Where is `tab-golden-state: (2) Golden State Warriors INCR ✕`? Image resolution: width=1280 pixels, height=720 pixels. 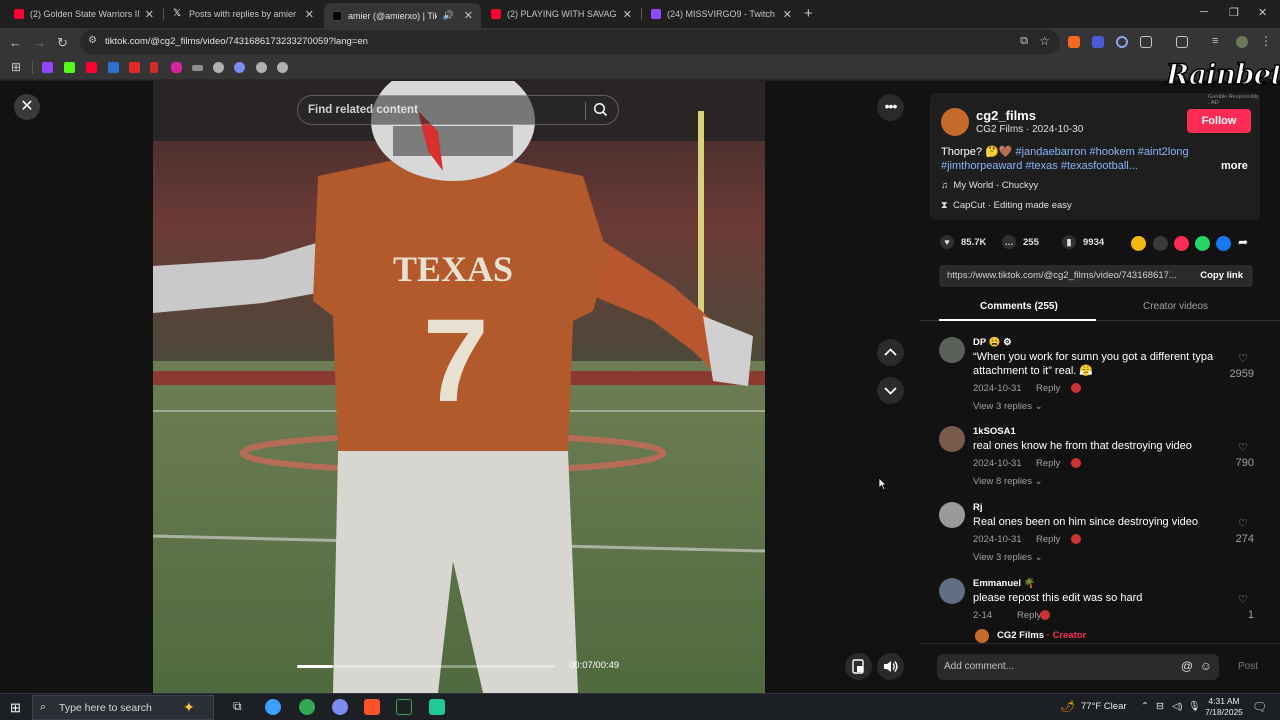
tab-golden-state: (2) Golden State Warriors INCR ✕ is located at coordinates (84, 14).